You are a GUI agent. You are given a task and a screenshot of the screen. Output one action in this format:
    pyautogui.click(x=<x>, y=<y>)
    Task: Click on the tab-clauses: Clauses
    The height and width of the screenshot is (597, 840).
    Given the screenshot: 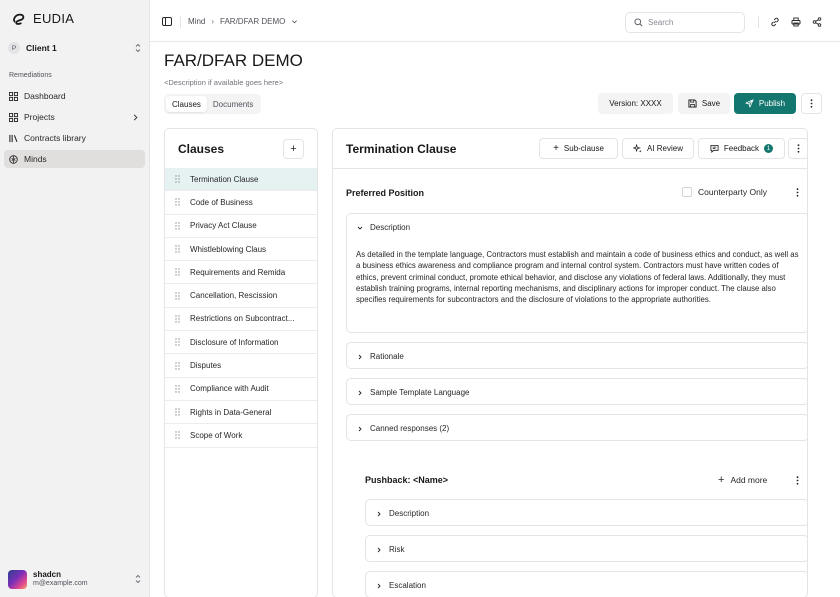 What is the action you would take?
    pyautogui.click(x=186, y=104)
    